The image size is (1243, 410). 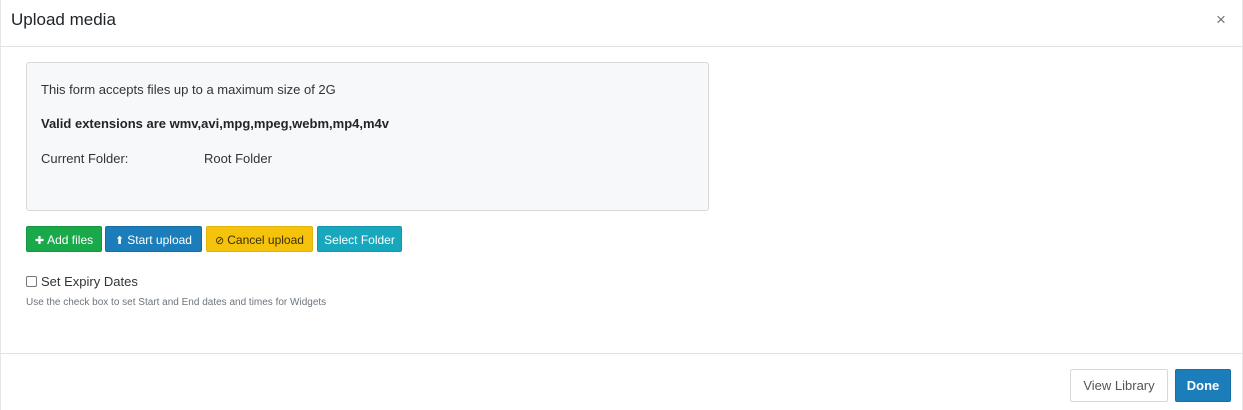 I want to click on expiry-checkbox-row: Set Expiry Dates, so click(x=82, y=281).